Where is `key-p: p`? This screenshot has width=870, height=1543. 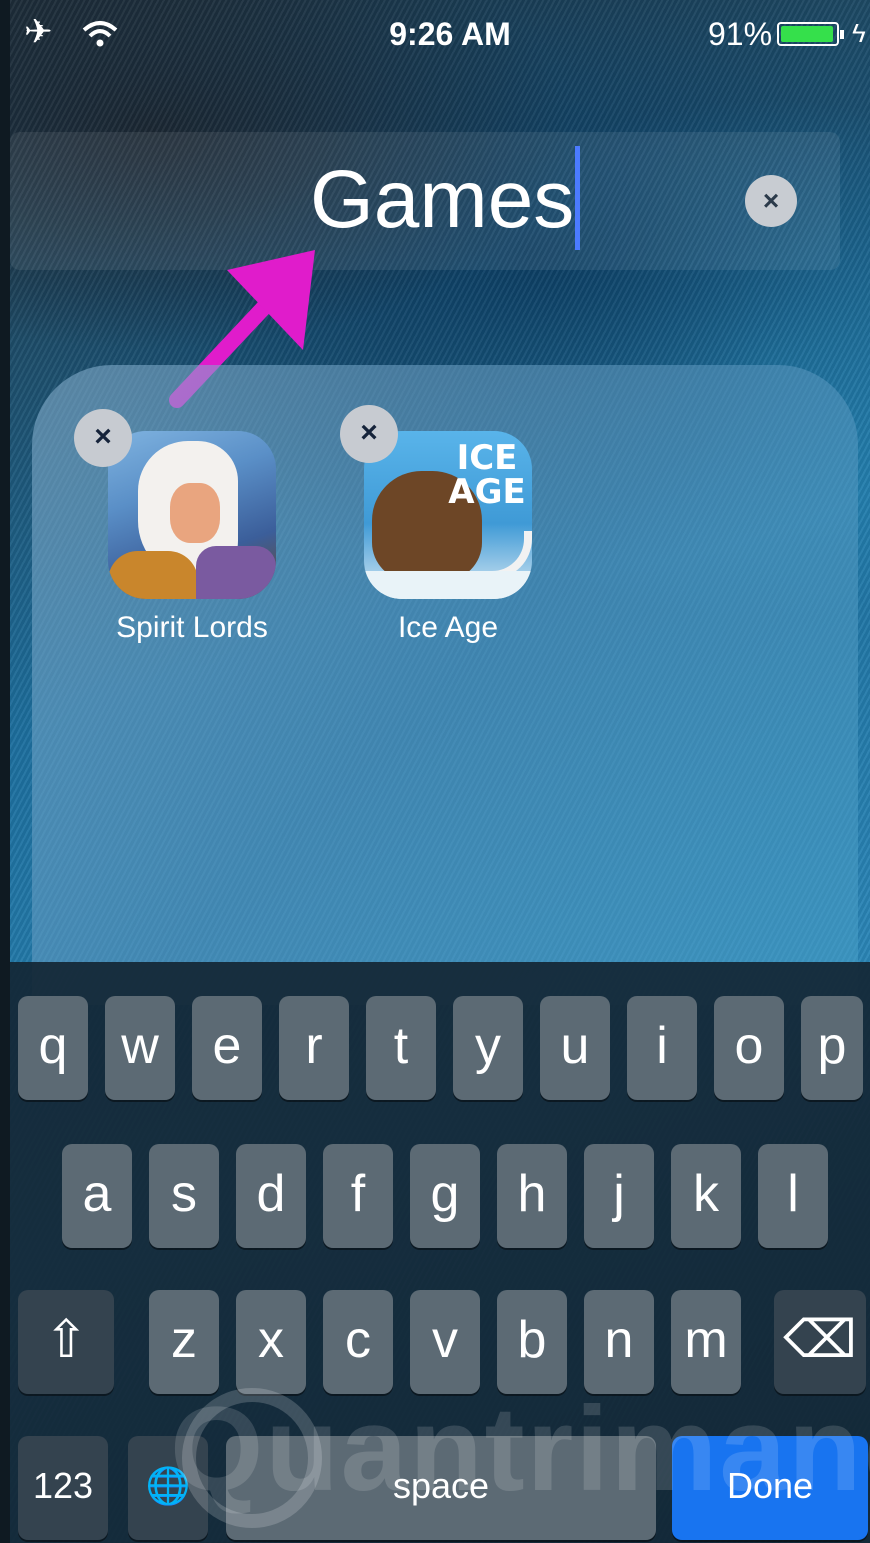
key-p: p is located at coordinates (832, 1048).